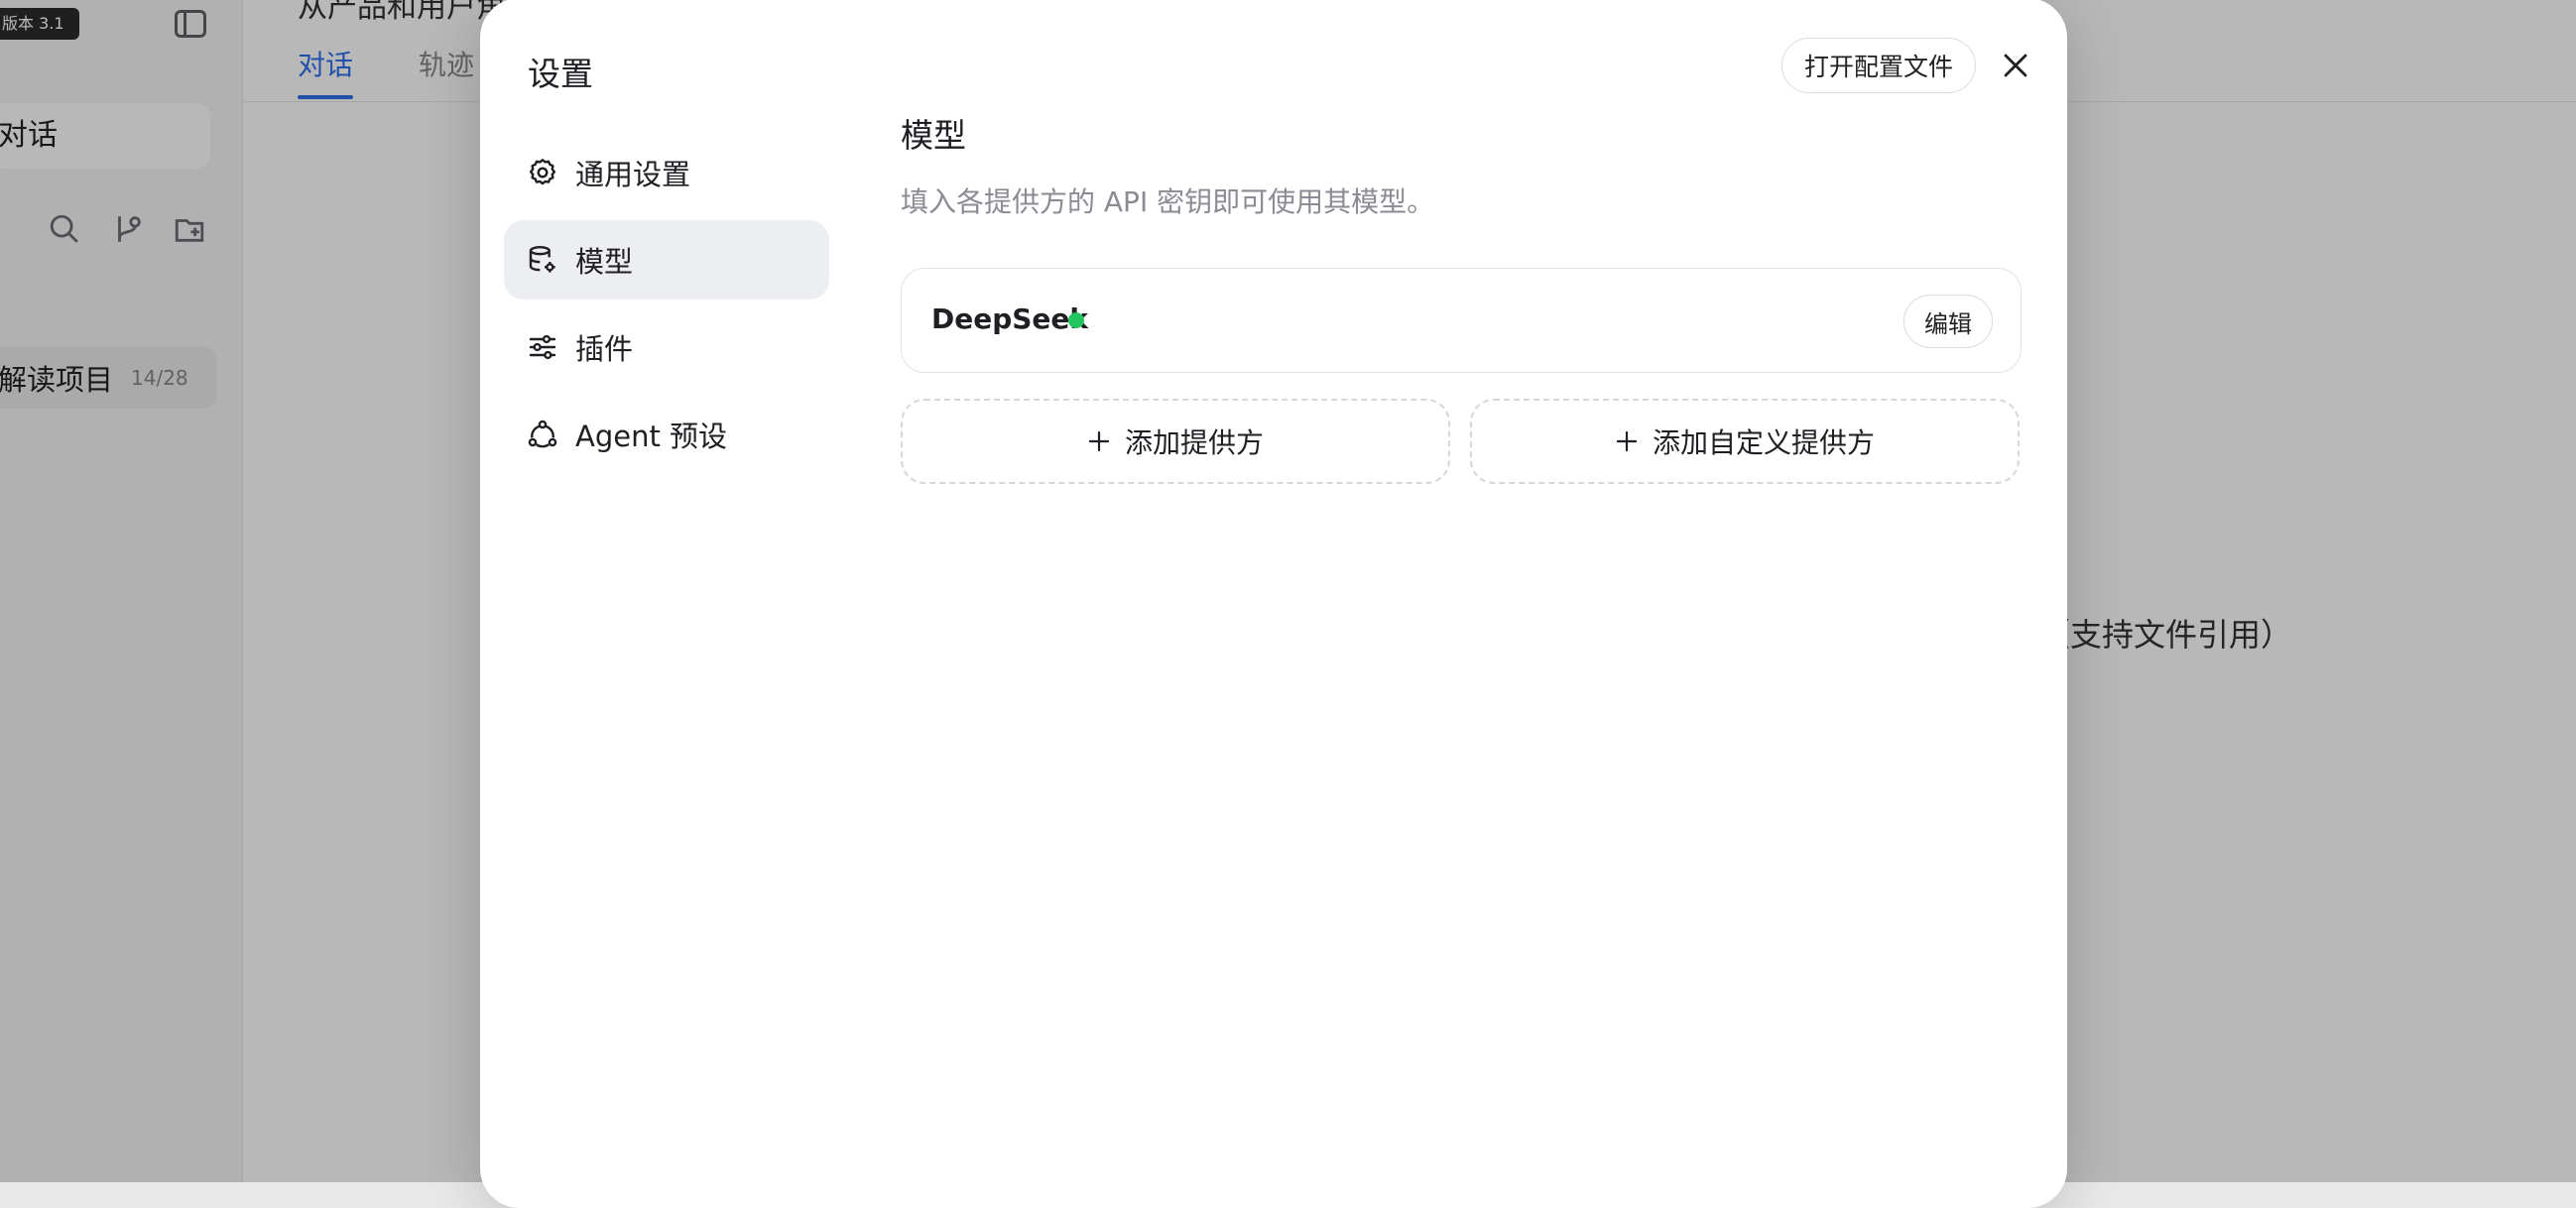  I want to click on settings-nav: 通用设置 模型, so click(666, 307).